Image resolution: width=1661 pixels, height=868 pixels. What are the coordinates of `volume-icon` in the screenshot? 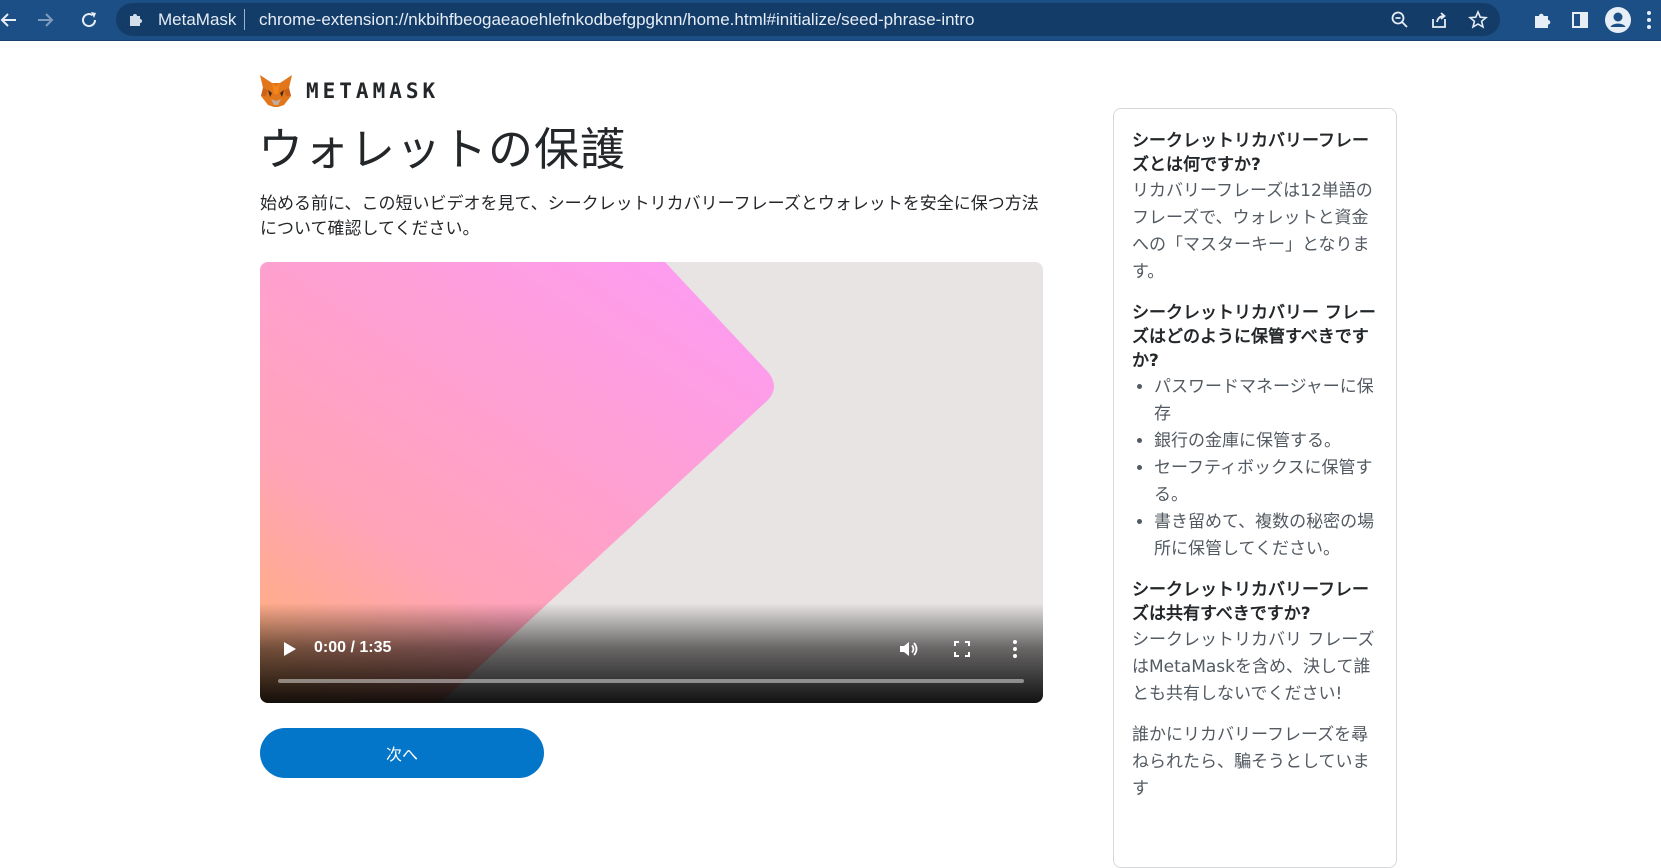 It's located at (909, 649).